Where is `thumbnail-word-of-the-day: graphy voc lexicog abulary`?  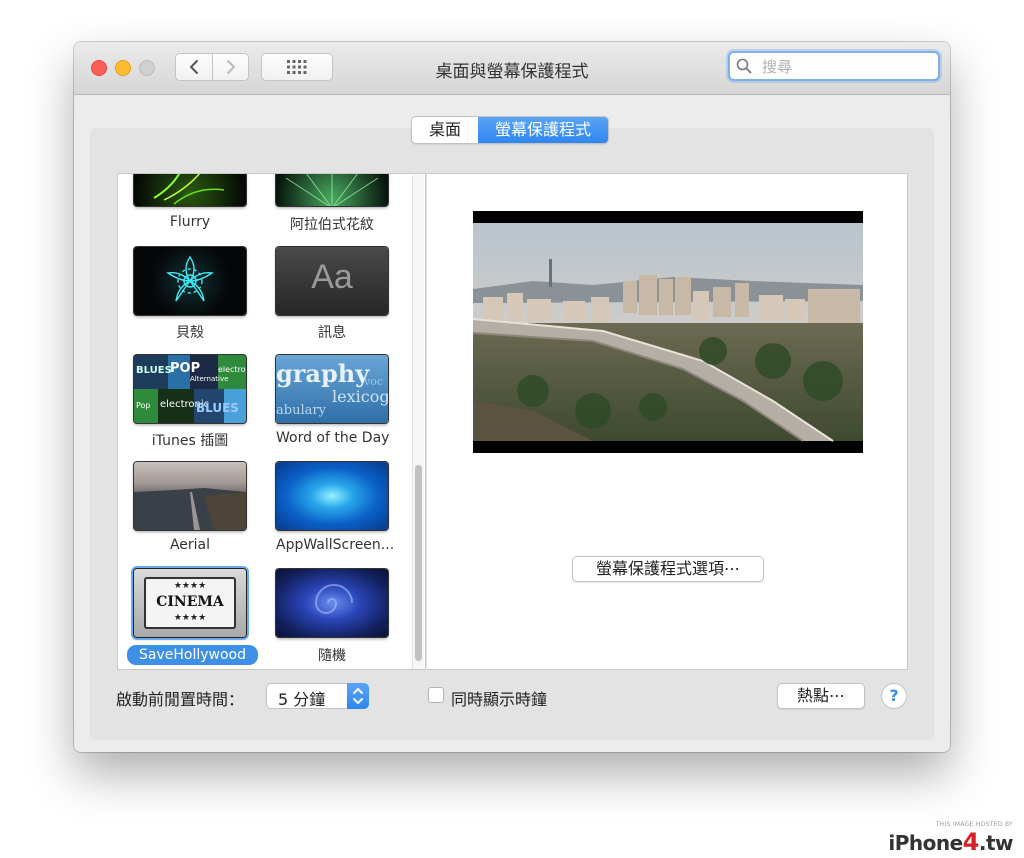
thumbnail-word-of-the-day: graphy voc lexicog abulary is located at coordinates (332, 389).